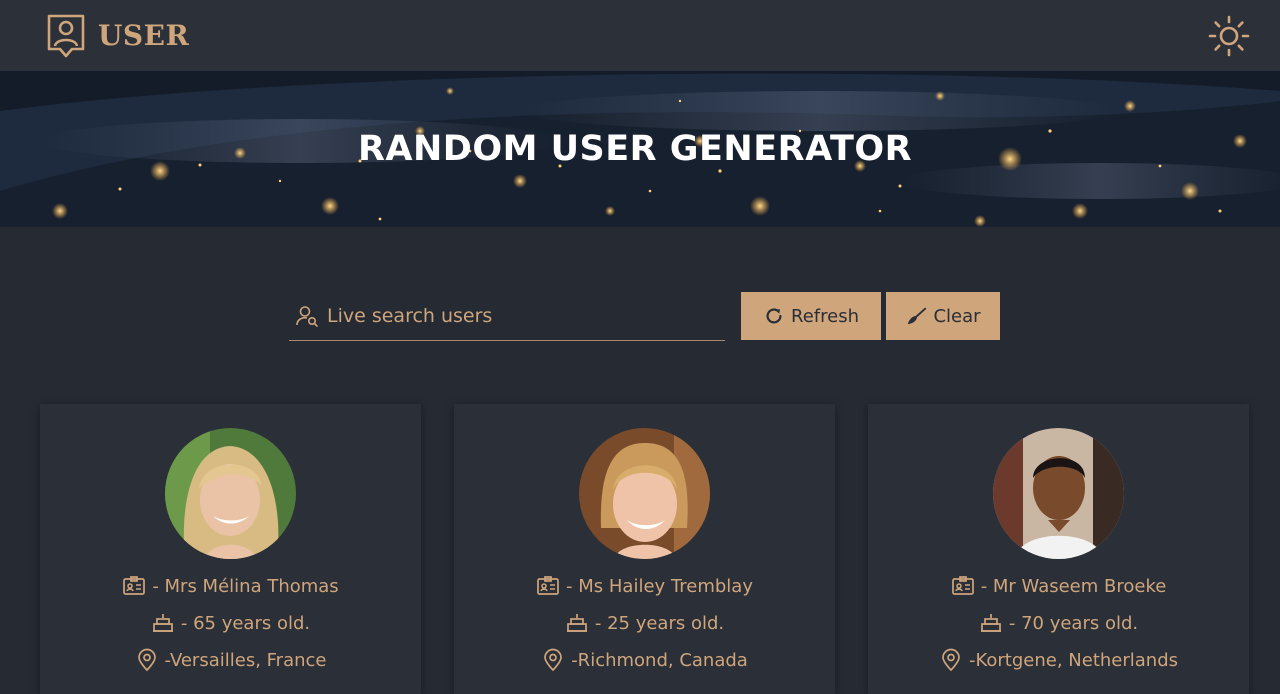 The image size is (1280, 694). I want to click on user-name-line: - Ms Hailey Tremblay, so click(644, 586).